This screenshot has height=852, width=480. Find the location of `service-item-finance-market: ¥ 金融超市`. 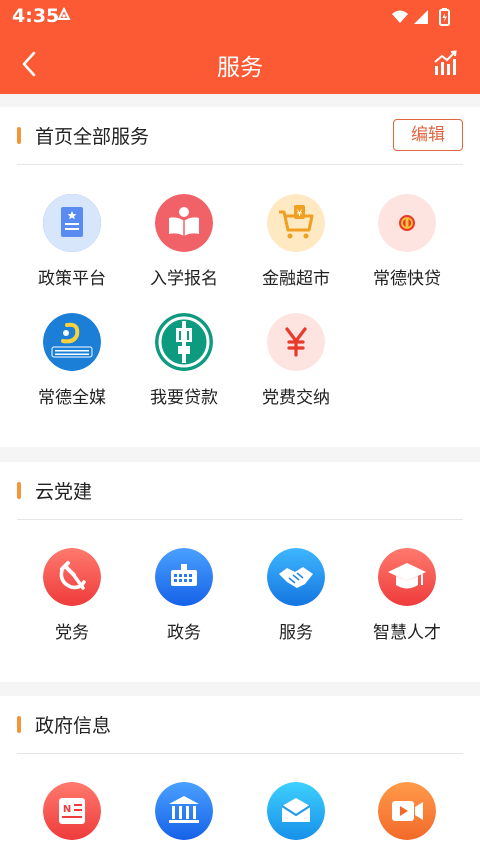

service-item-finance-market: ¥ 金融超市 is located at coordinates (296, 241).